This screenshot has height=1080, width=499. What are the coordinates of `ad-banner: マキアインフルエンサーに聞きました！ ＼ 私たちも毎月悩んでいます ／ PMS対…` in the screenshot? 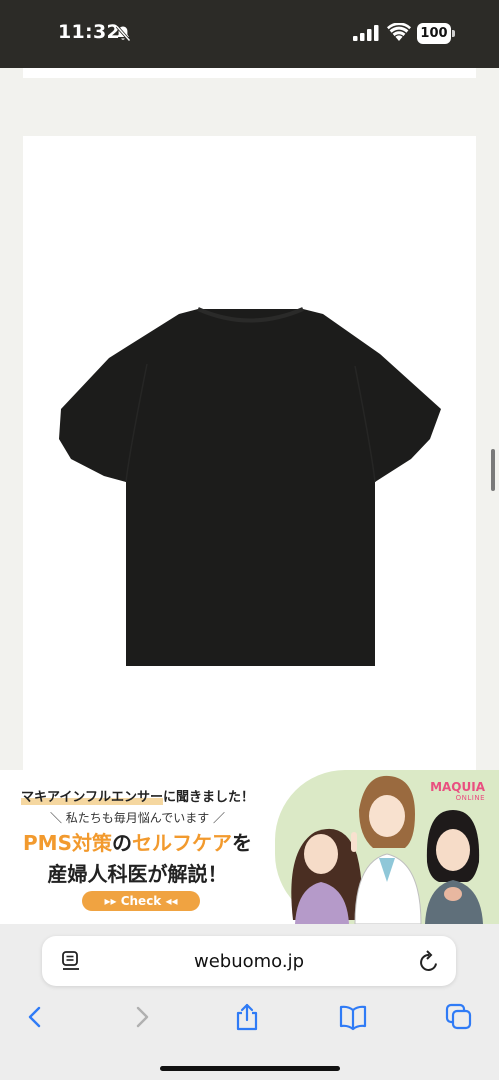 It's located at (249, 847).